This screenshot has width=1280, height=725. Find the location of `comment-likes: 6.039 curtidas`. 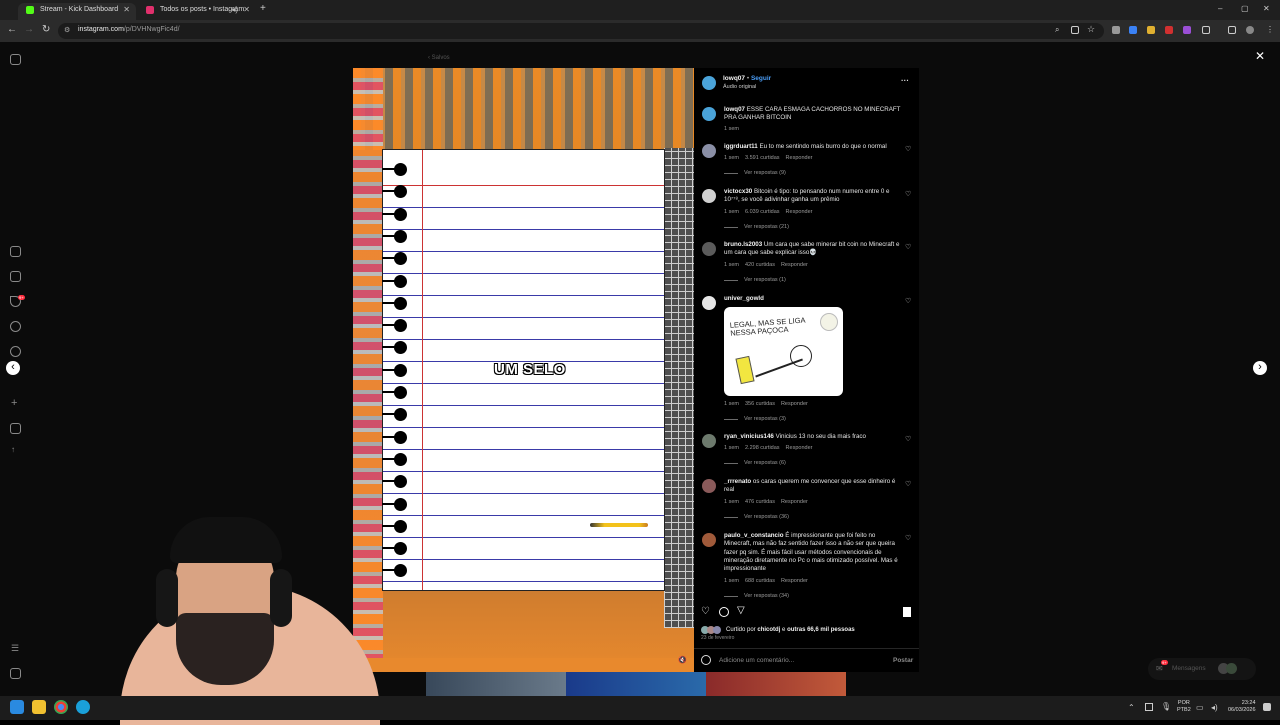

comment-likes: 6.039 curtidas is located at coordinates (762, 212).